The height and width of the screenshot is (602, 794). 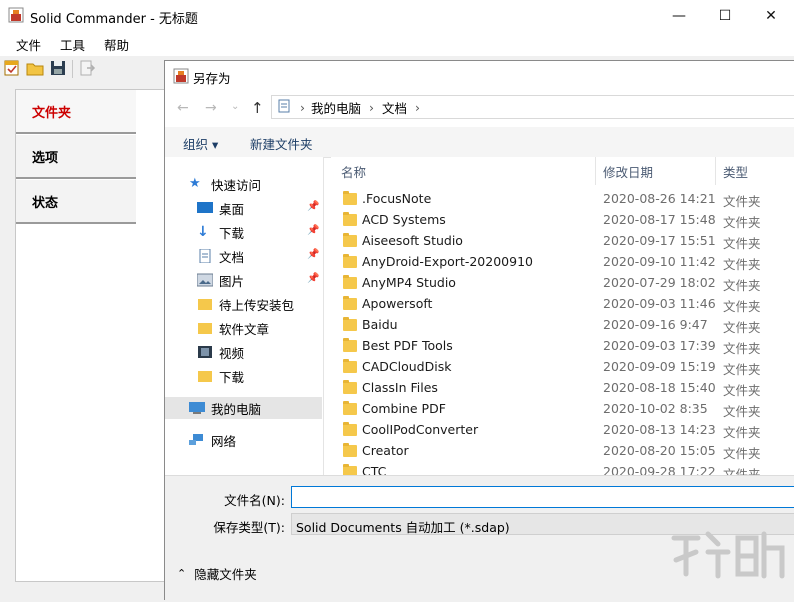 I want to click on nav-quick-access: ★ 快速访问, so click(x=225, y=184).